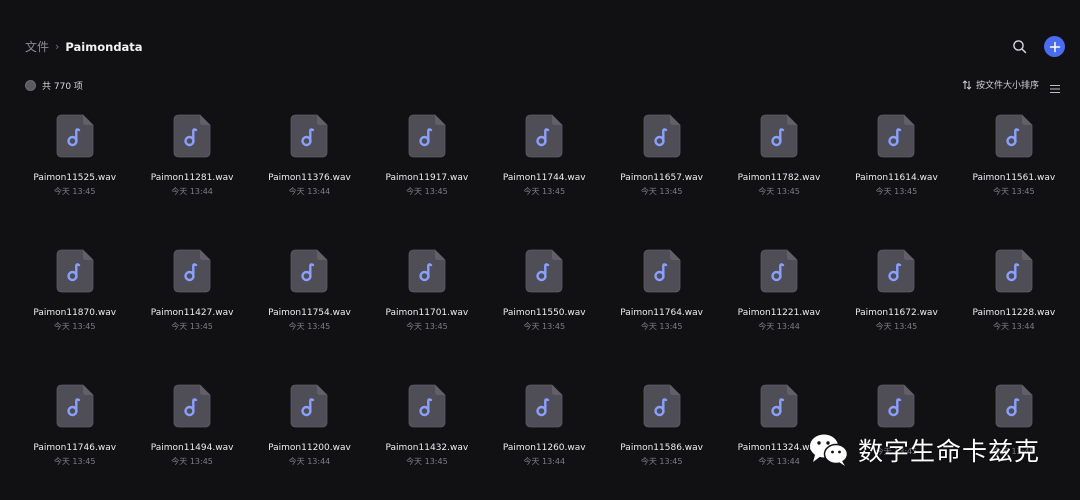 The width and height of the screenshot is (1080, 500). What do you see at coordinates (1013, 306) in the screenshot?
I see `file-item: Paimon11228.wav 今天 13:44` at bounding box center [1013, 306].